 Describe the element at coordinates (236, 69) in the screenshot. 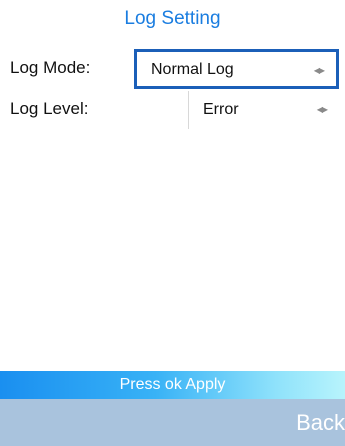

I see `log-mode-select: Normal Log ◀▶` at that location.